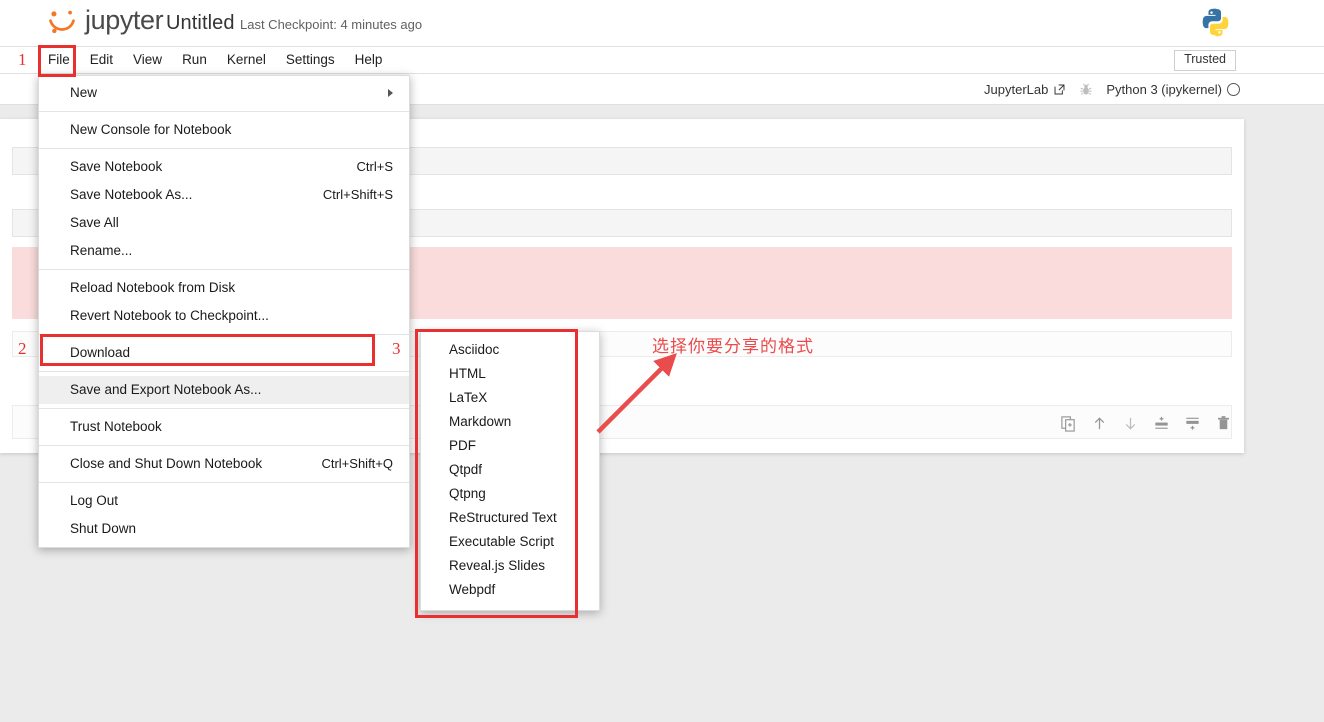 Image resolution: width=1324 pixels, height=722 pixels. Describe the element at coordinates (200, 23) in the screenshot. I see `notebook-title: Untitled` at that location.